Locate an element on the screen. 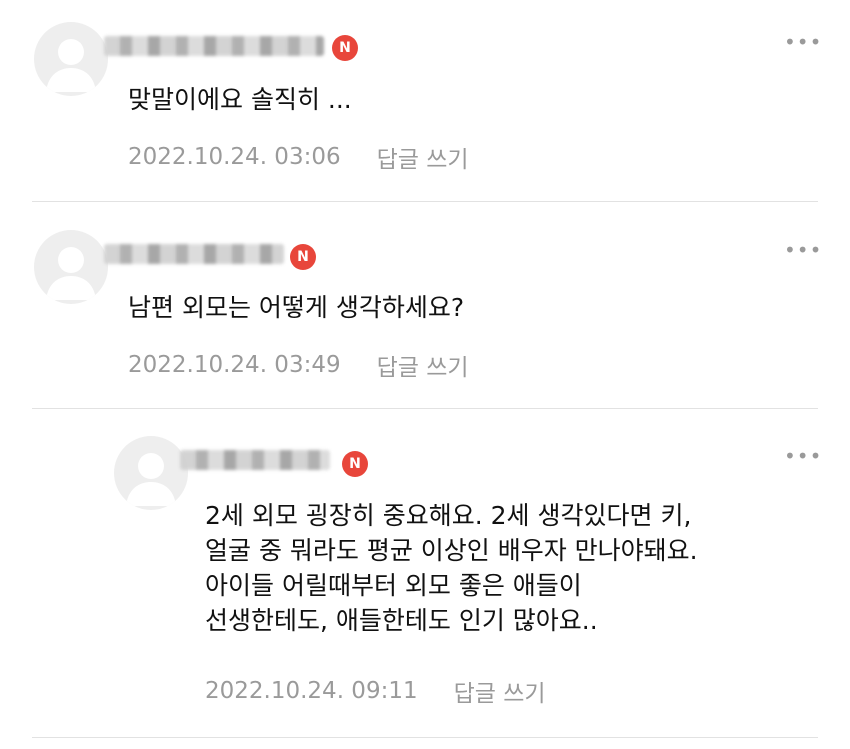 The height and width of the screenshot is (749, 850). comment-text-line: 남편 외모는 어떻게 생각하세요? is located at coordinates (296, 307).